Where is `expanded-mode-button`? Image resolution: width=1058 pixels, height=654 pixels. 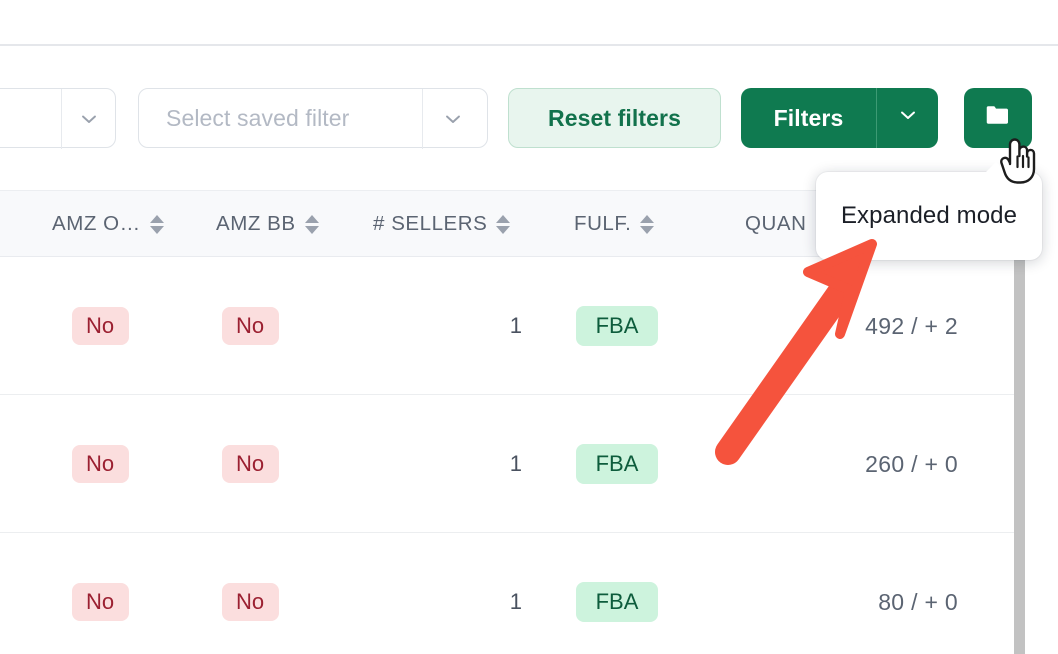 expanded-mode-button is located at coordinates (998, 118).